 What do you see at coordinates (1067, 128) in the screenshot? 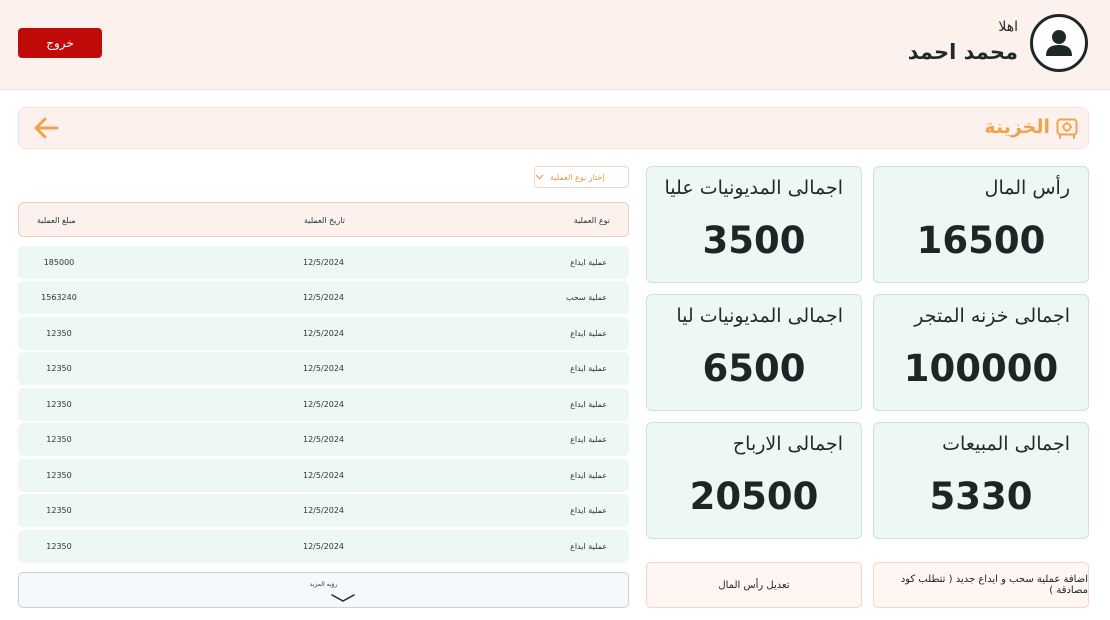
I see `safe-icon` at bounding box center [1067, 128].